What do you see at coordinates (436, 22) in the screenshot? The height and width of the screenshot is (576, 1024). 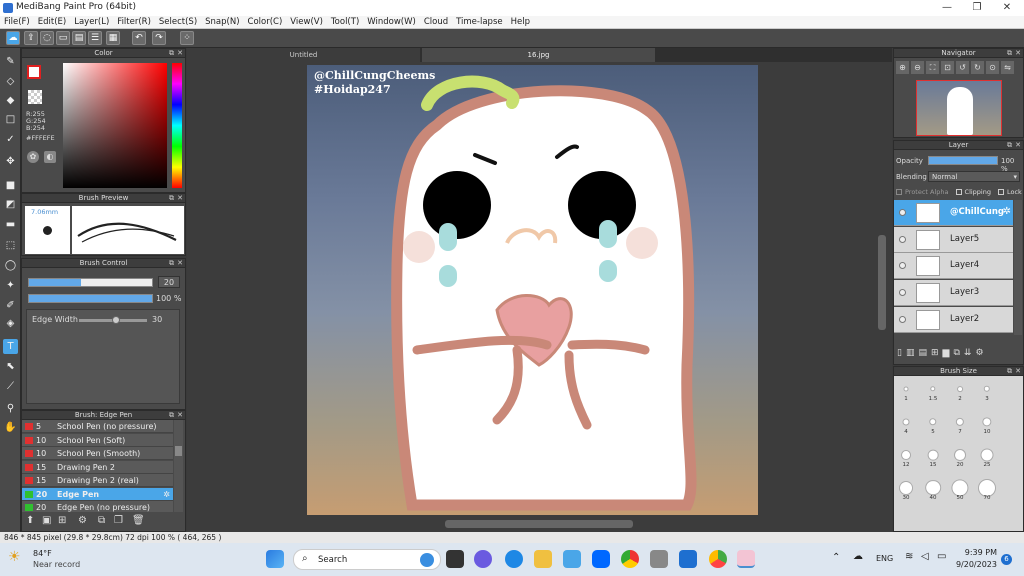 I see `menu-cloud: Cloud` at bounding box center [436, 22].